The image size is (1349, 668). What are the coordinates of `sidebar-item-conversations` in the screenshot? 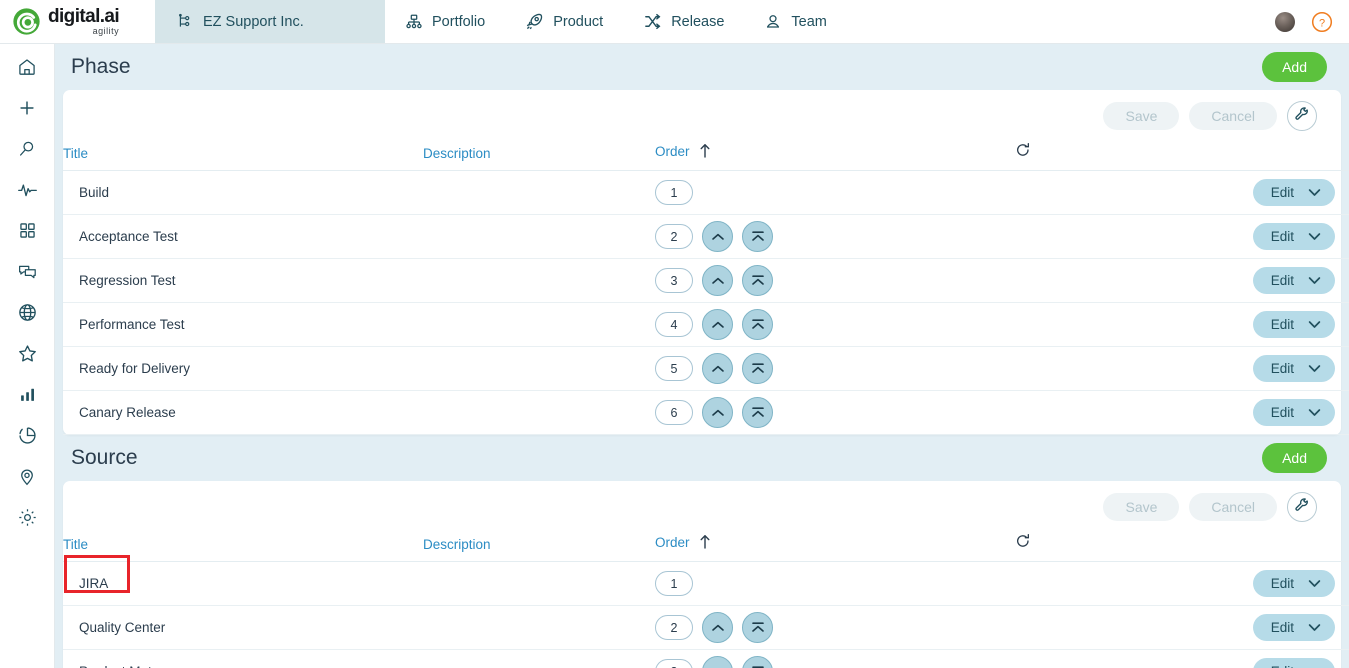 It's located at (27, 274).